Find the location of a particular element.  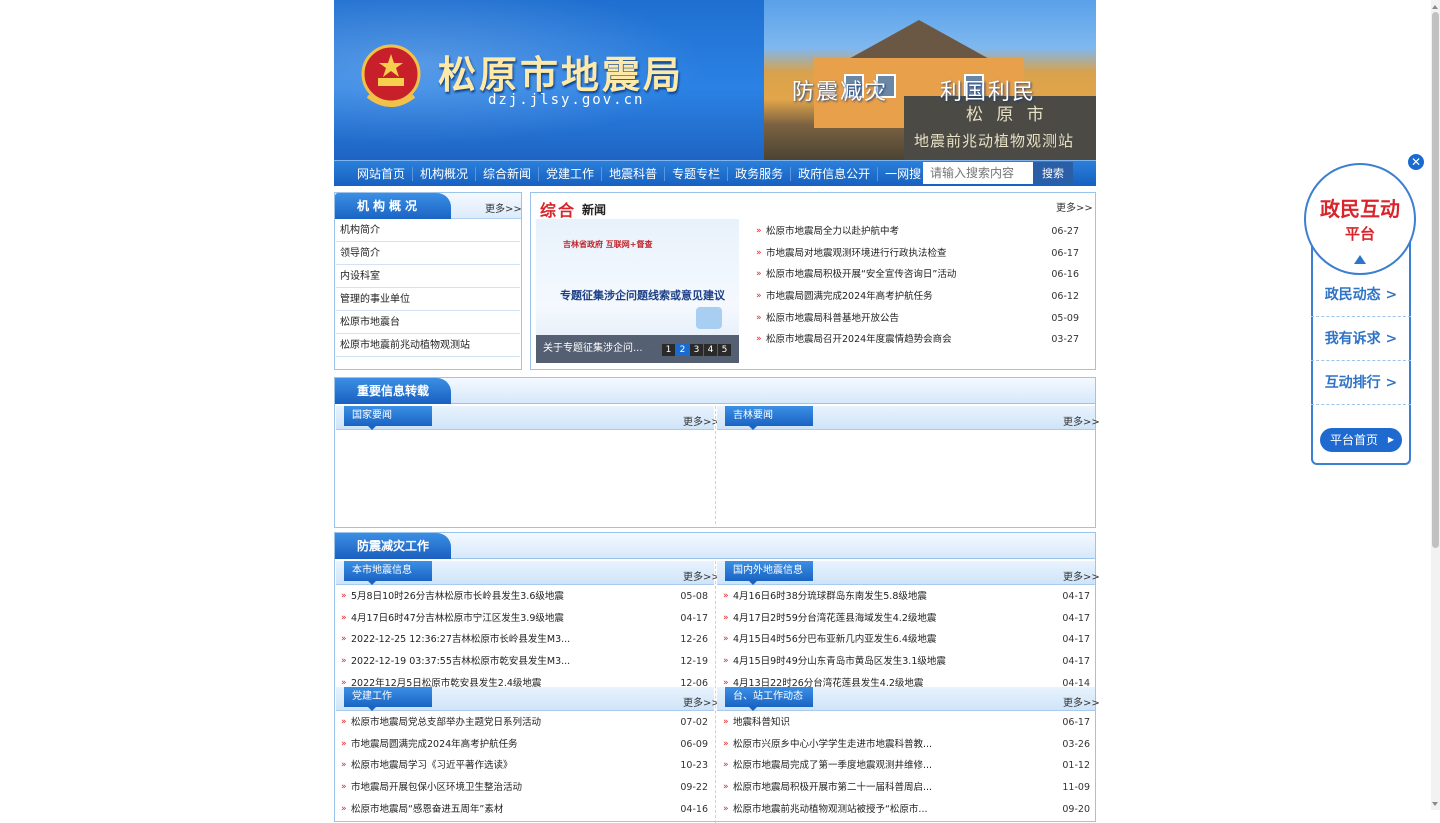

disaster-prevention-title: 防震减灾工作 is located at coordinates (393, 546).